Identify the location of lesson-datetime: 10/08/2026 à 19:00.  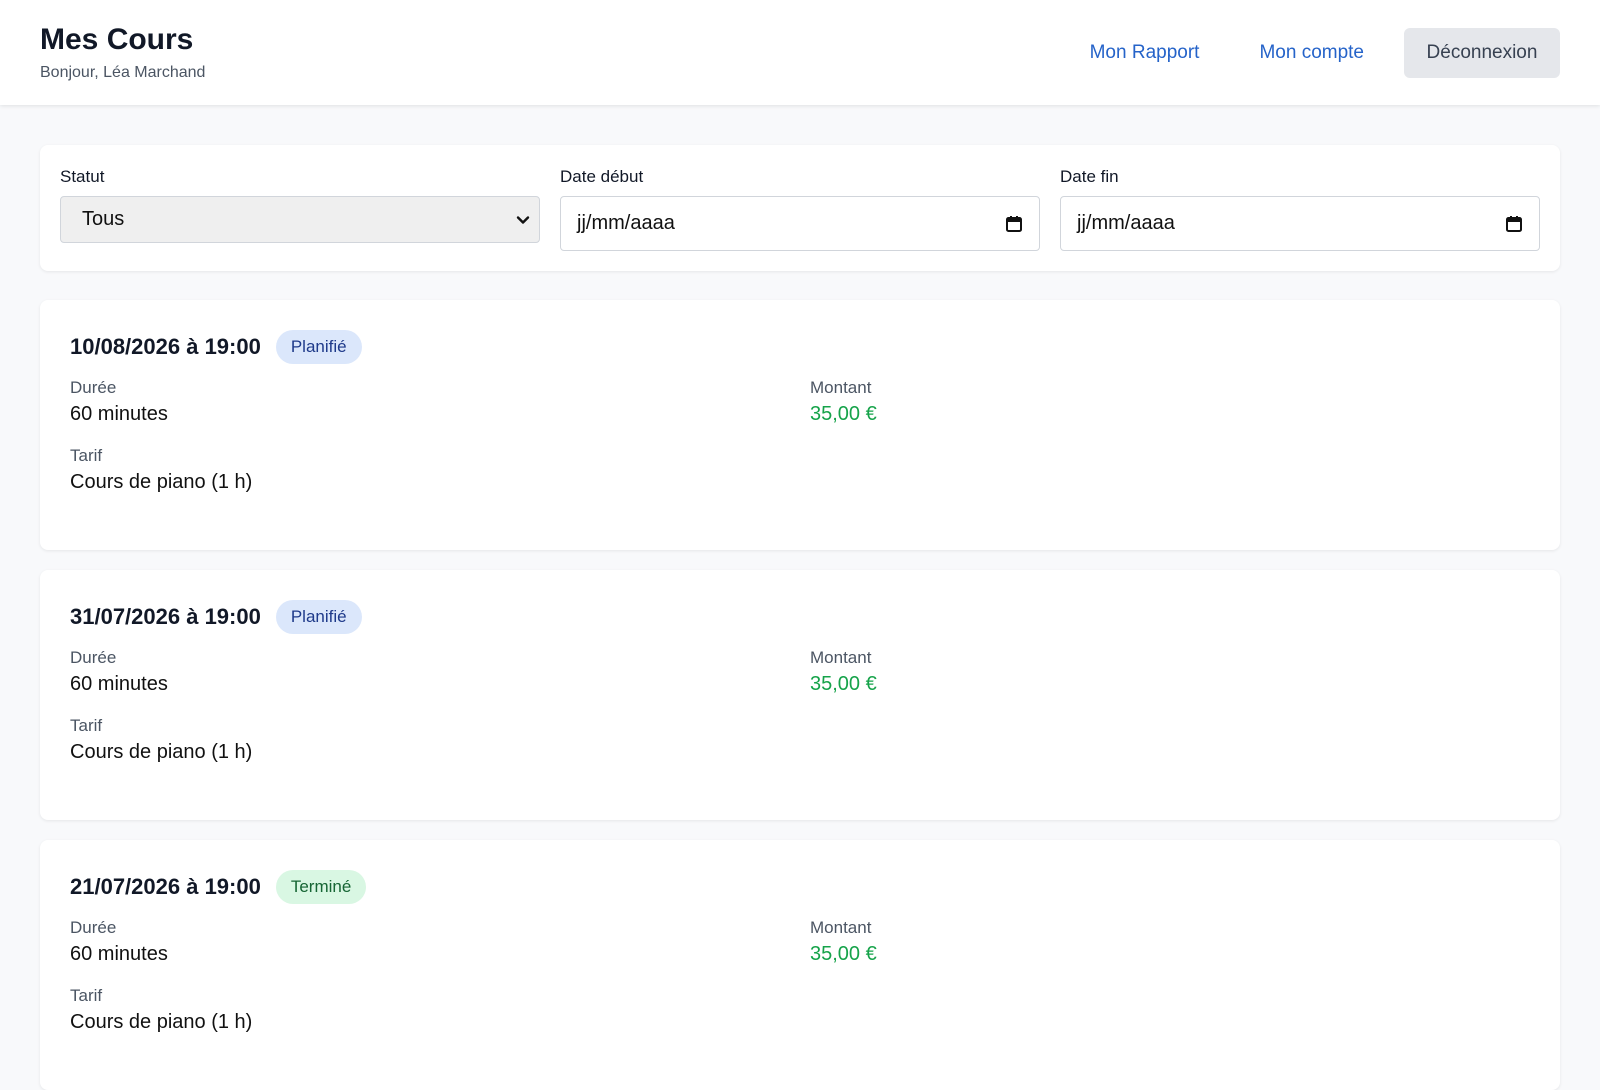
(165, 346).